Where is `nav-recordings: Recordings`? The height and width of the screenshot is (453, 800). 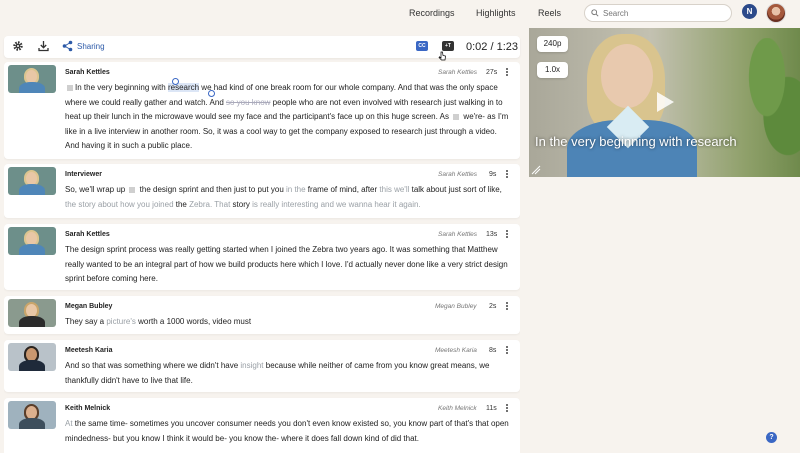 nav-recordings: Recordings is located at coordinates (432, 13).